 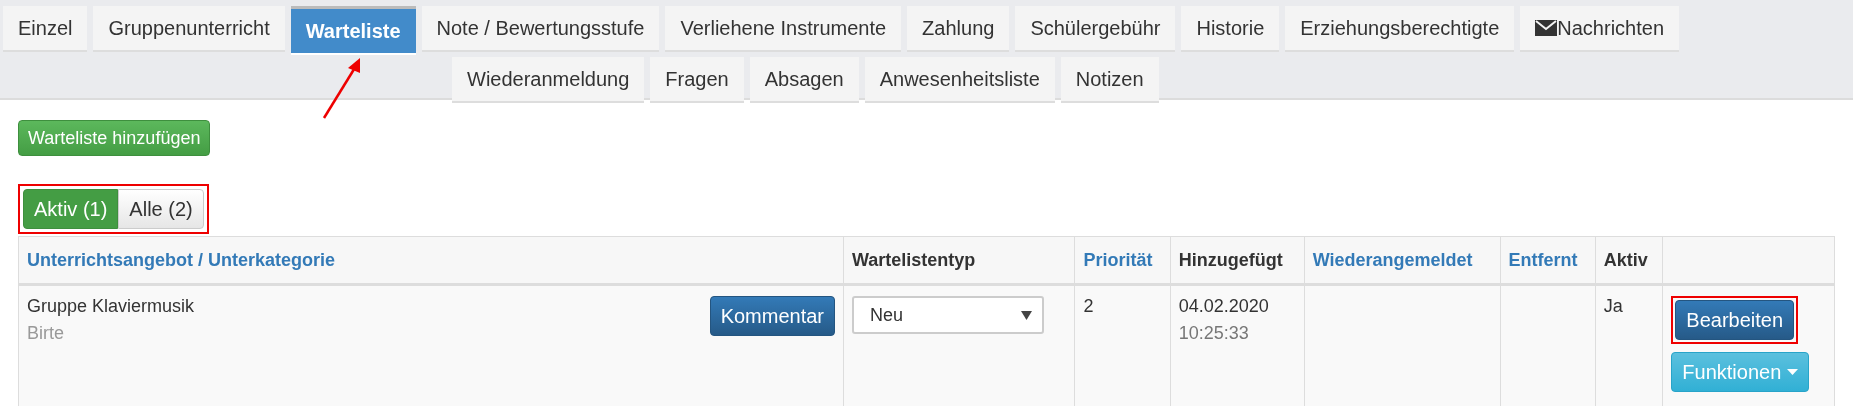 What do you see at coordinates (46, 333) in the screenshot?
I see `subcategory: Birte` at bounding box center [46, 333].